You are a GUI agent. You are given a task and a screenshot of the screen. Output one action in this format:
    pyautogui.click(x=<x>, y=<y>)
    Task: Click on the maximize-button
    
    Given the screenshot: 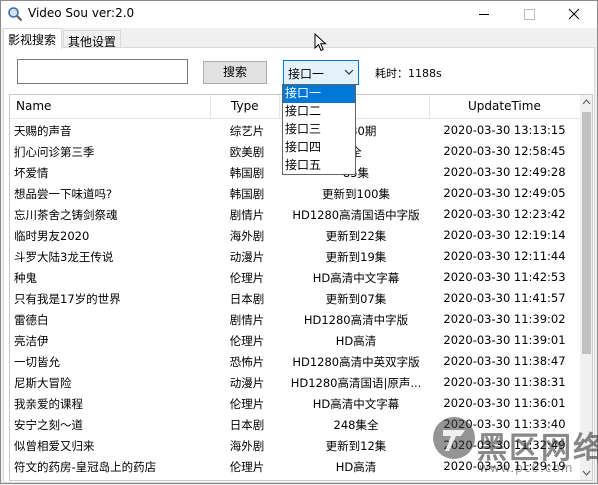 What is the action you would take?
    pyautogui.click(x=529, y=14)
    